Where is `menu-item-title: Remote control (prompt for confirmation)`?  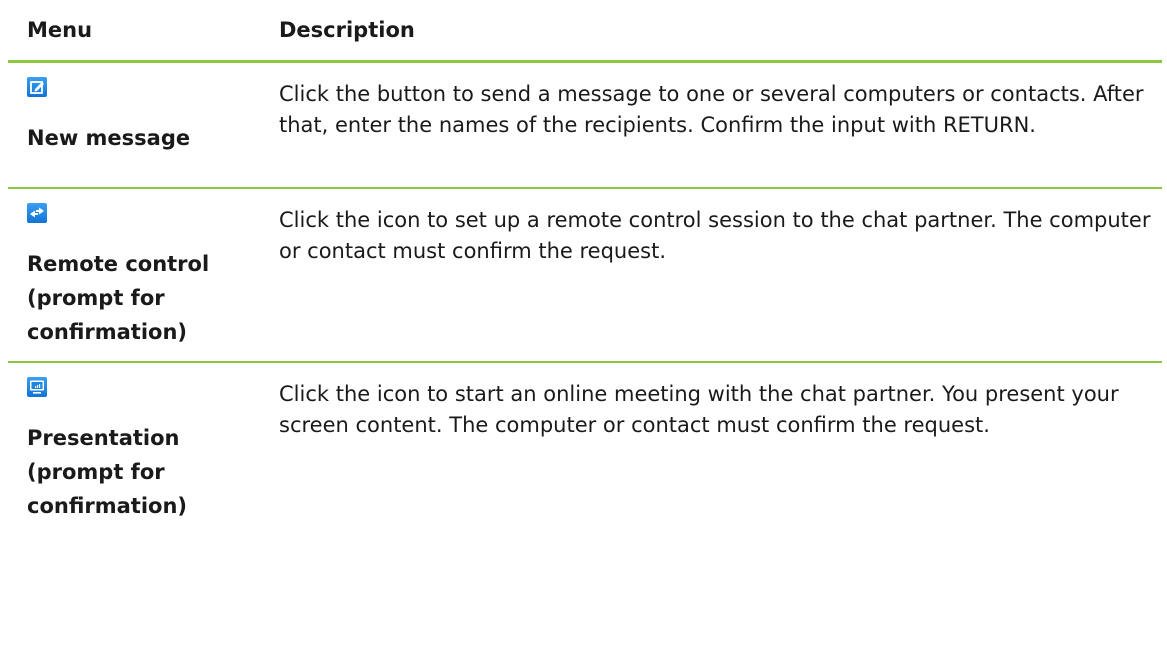
menu-item-title: Remote control (prompt for confirmation) is located at coordinates (118, 298).